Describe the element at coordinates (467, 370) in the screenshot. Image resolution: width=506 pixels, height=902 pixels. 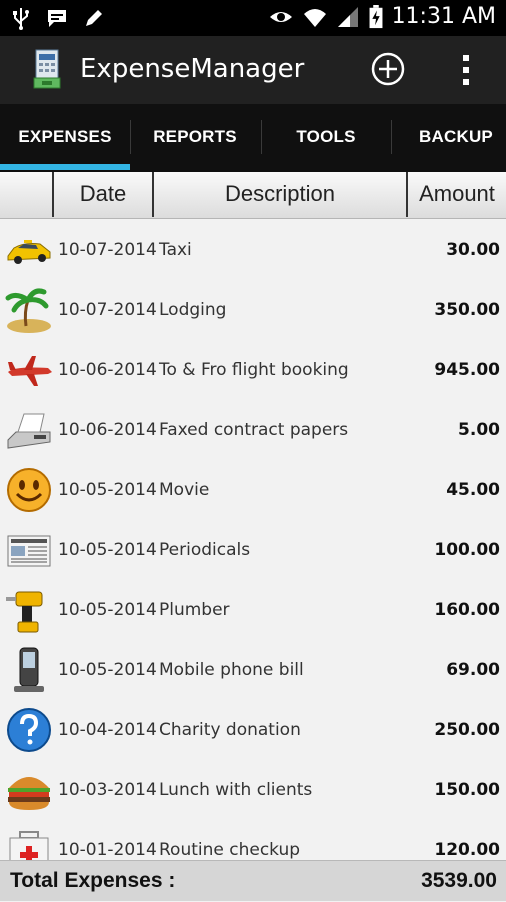
I see `expense-amount: 945.00` at that location.